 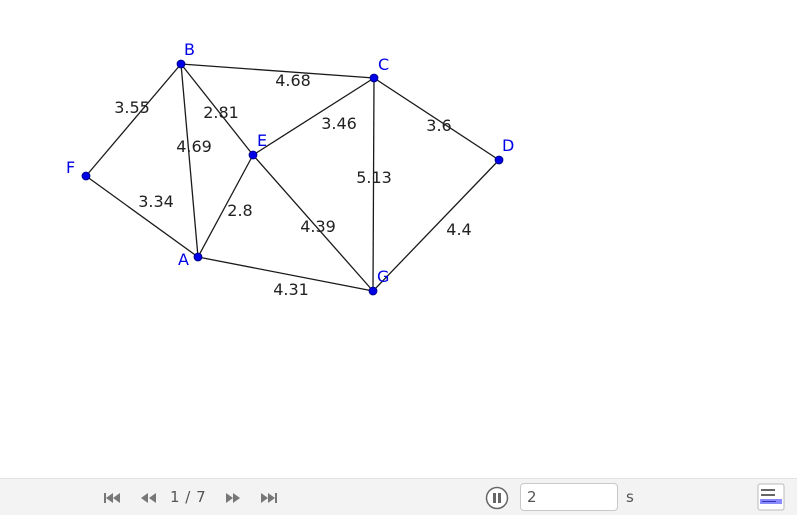 What do you see at coordinates (398, 496) in the screenshot?
I see `slideshow-toolbar: 1 / 7 s` at bounding box center [398, 496].